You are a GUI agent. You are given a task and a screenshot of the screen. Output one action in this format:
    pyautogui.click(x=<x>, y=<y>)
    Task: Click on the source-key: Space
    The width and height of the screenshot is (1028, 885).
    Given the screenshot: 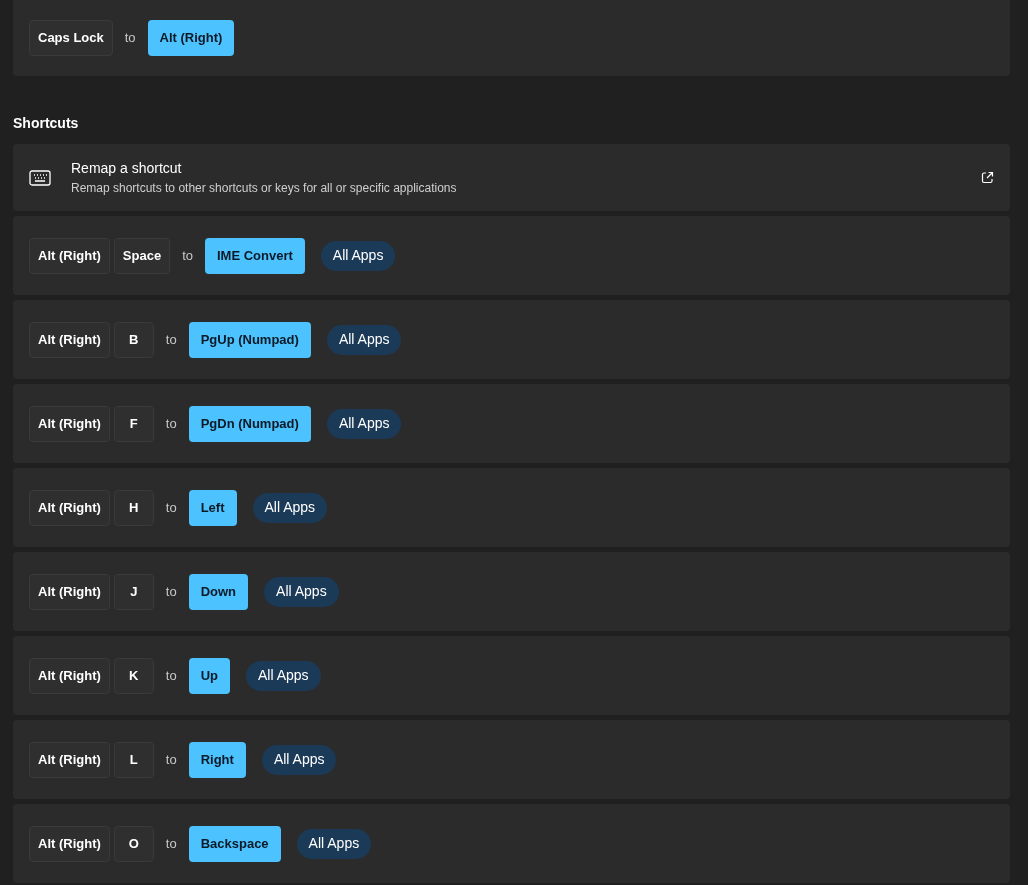 What is the action you would take?
    pyautogui.click(x=142, y=255)
    